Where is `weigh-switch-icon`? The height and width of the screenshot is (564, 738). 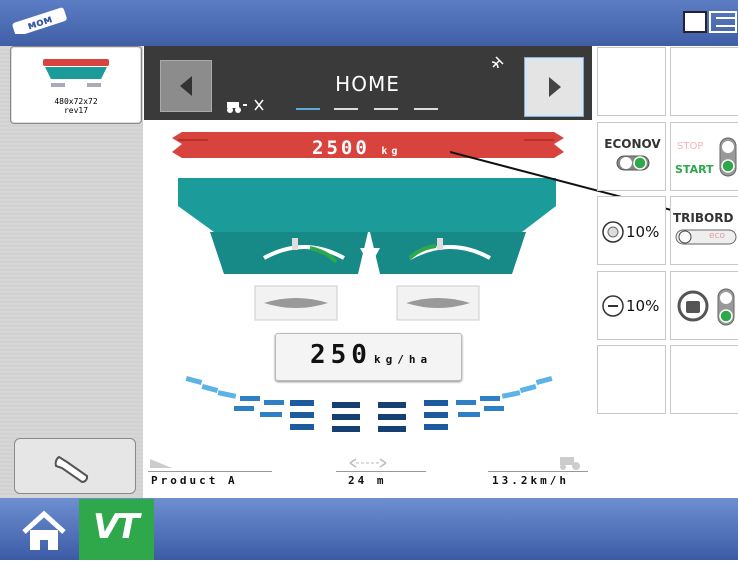 weigh-switch-icon is located at coordinates (726, 307).